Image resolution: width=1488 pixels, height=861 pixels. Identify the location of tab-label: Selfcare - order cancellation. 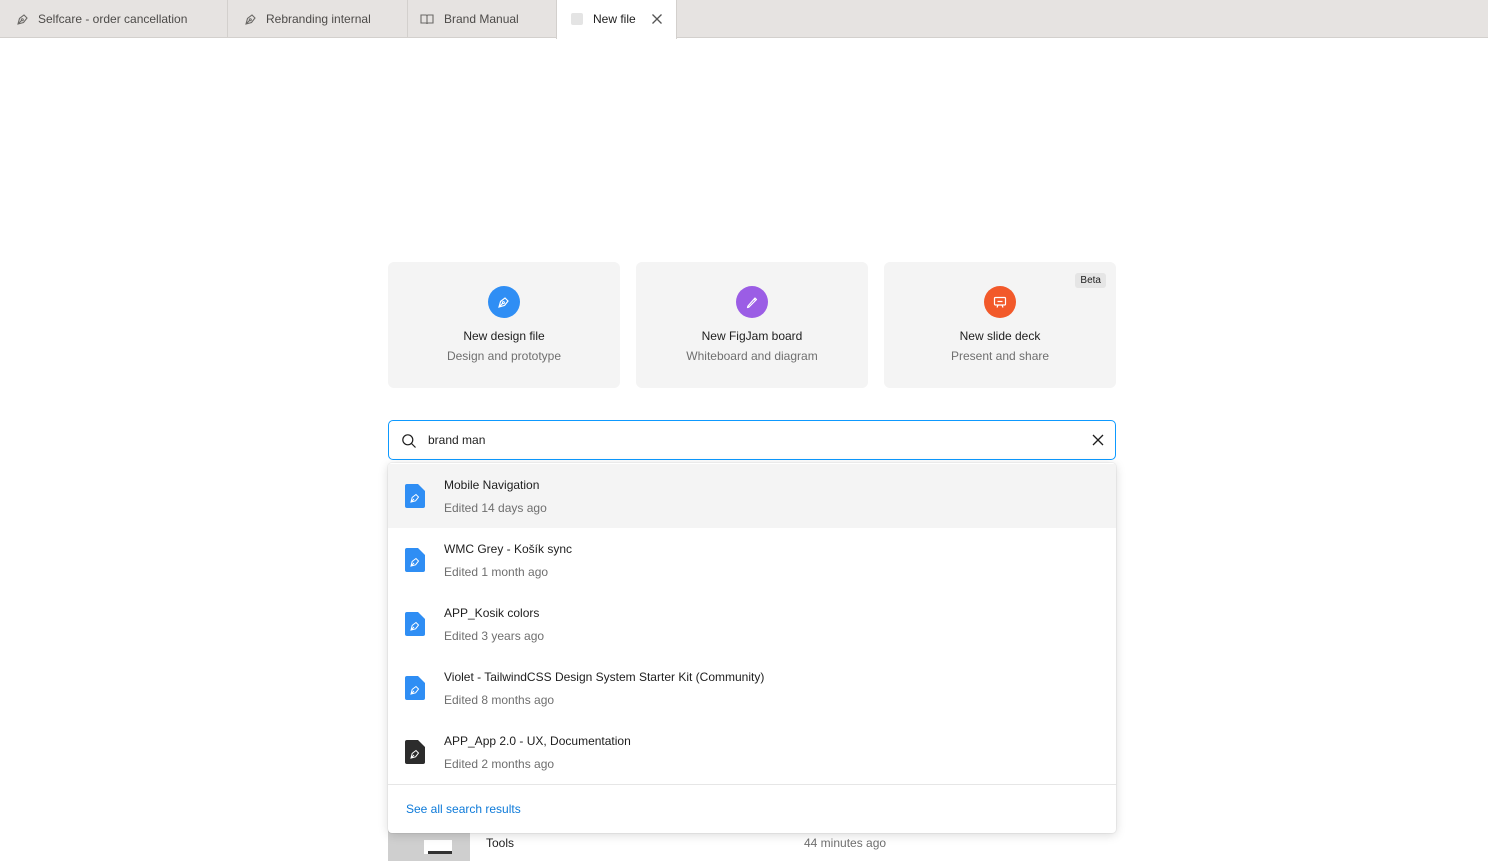
(113, 19).